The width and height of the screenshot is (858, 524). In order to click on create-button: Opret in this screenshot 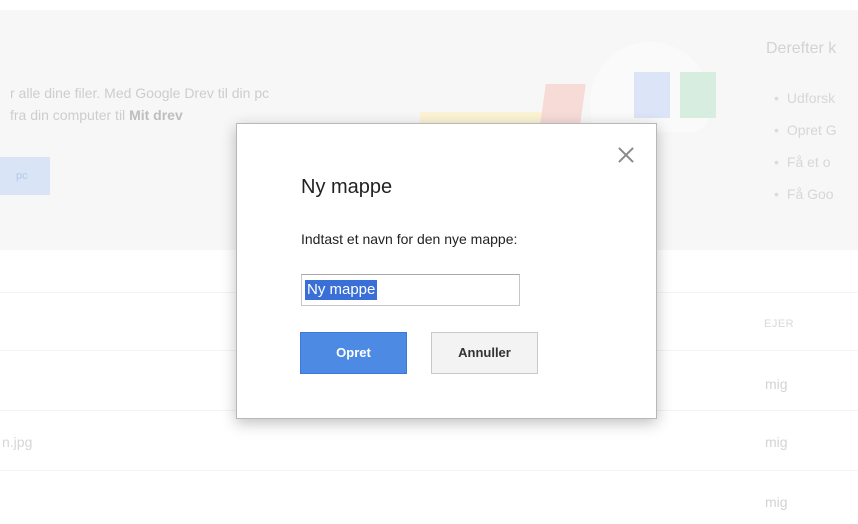, I will do `click(353, 353)`.